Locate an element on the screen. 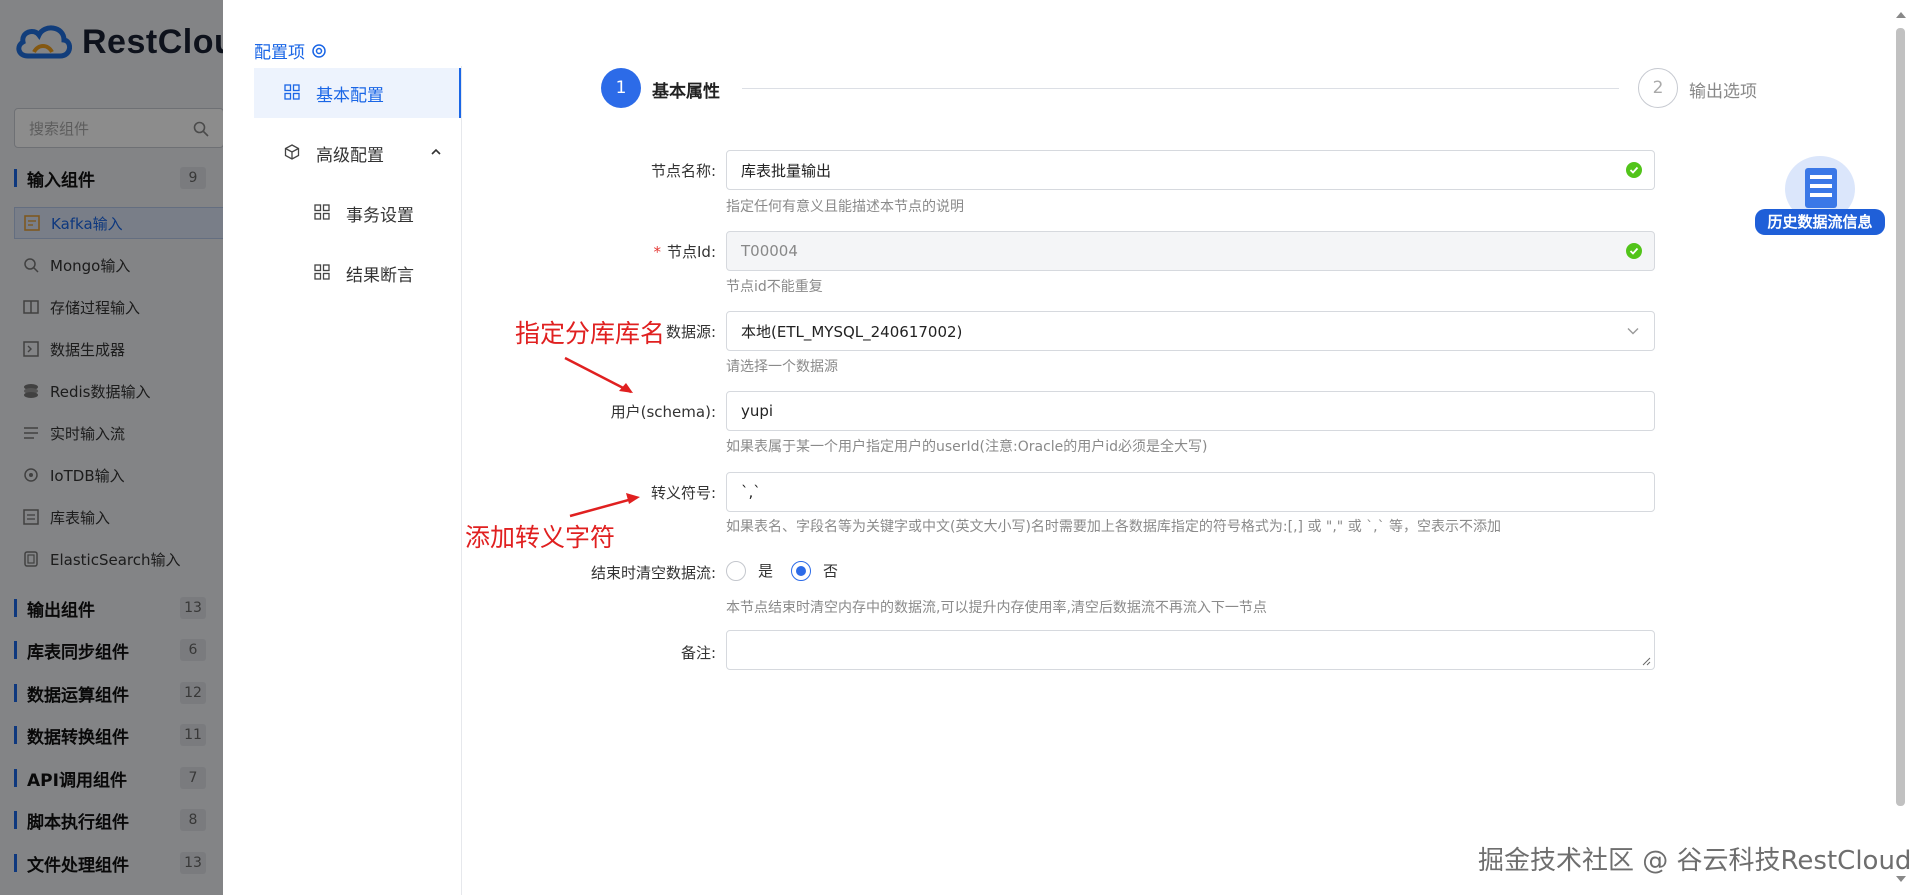 Image resolution: width=1910 pixels, height=895 pixels. node-id-value: T00004 is located at coordinates (769, 251).